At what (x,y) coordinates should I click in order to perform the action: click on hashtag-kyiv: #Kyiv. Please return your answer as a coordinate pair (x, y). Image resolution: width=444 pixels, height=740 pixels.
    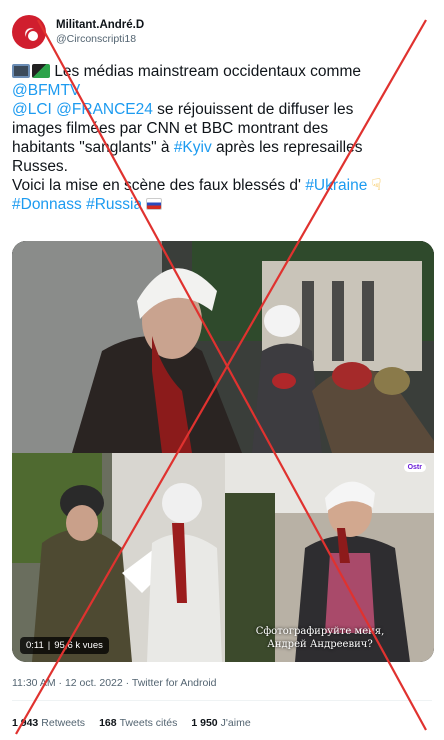
    Looking at the image, I should click on (193, 147).